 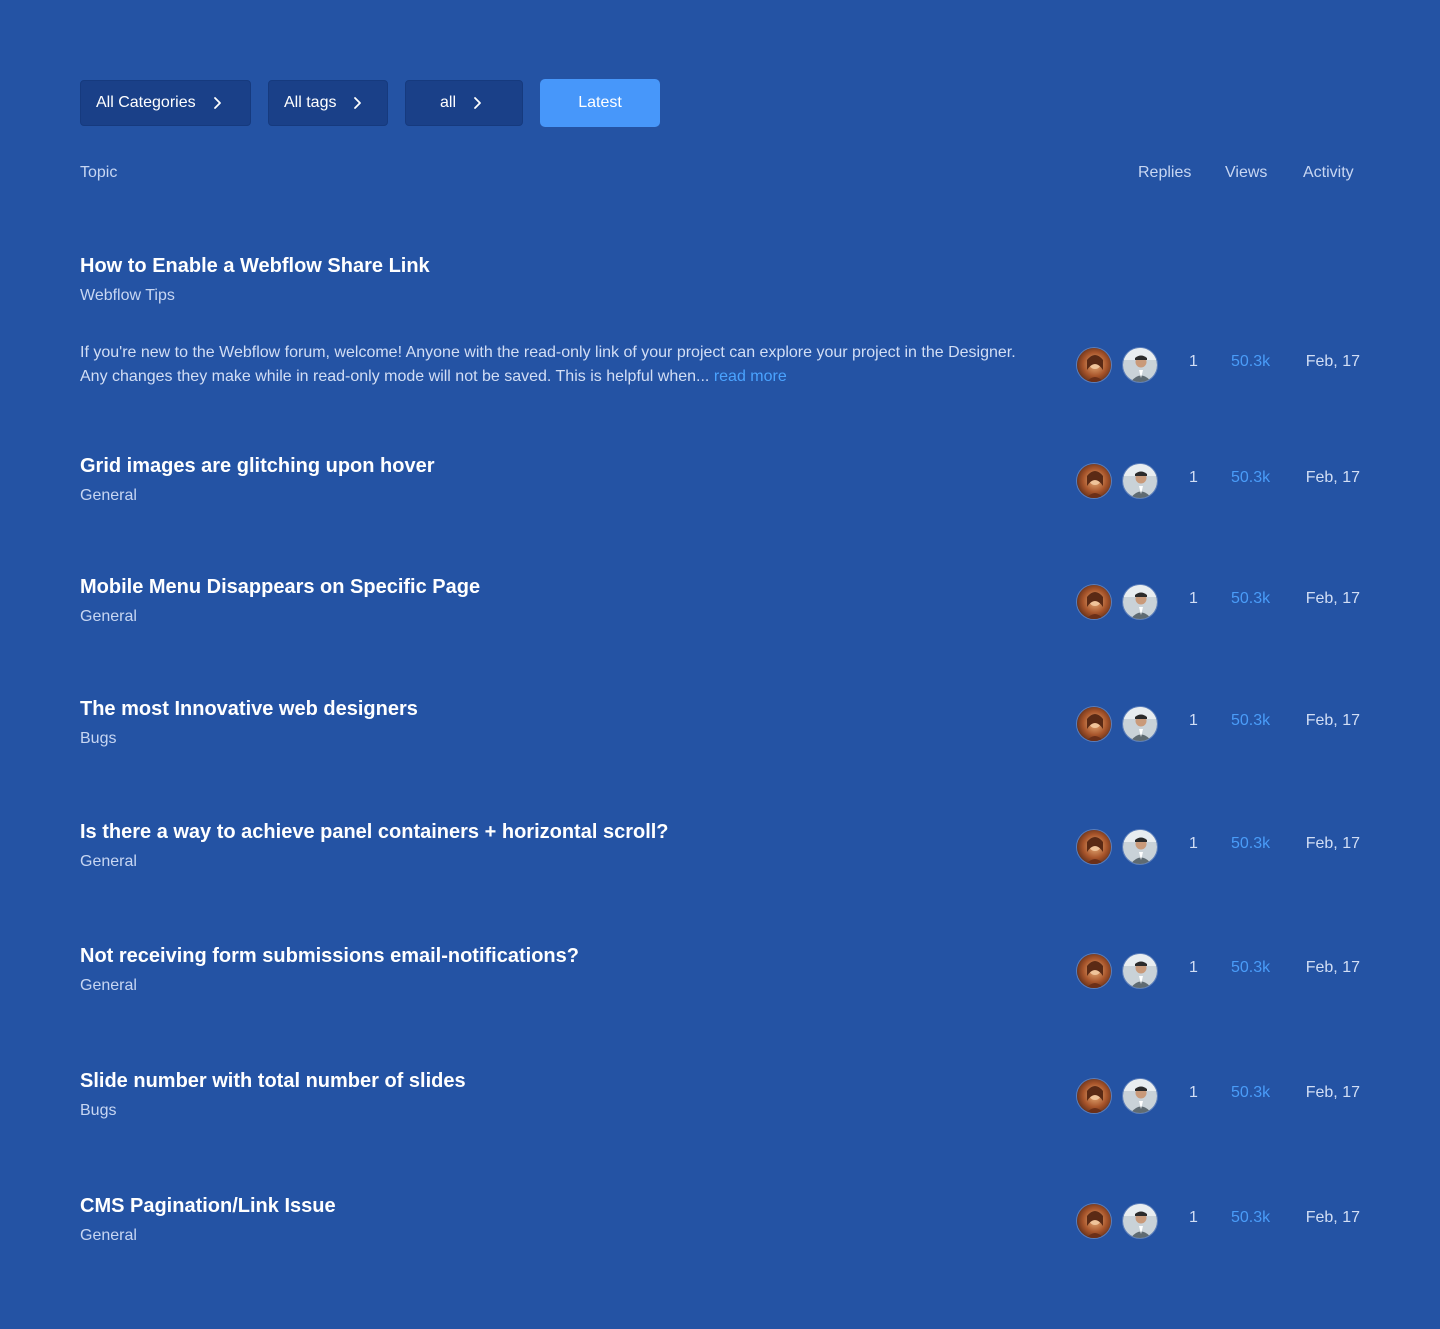 What do you see at coordinates (600, 103) in the screenshot?
I see `latest-button: Latest` at bounding box center [600, 103].